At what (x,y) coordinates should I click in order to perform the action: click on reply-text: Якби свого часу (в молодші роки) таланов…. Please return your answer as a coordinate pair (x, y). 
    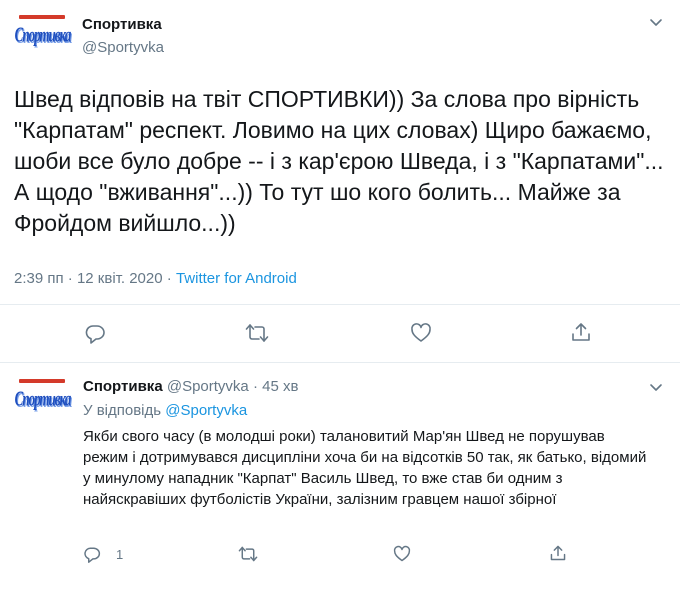
    Looking at the image, I should click on (365, 468).